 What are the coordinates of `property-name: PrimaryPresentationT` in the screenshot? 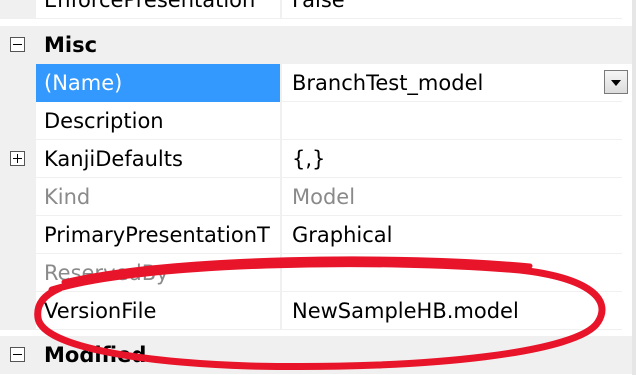 It's located at (158, 235).